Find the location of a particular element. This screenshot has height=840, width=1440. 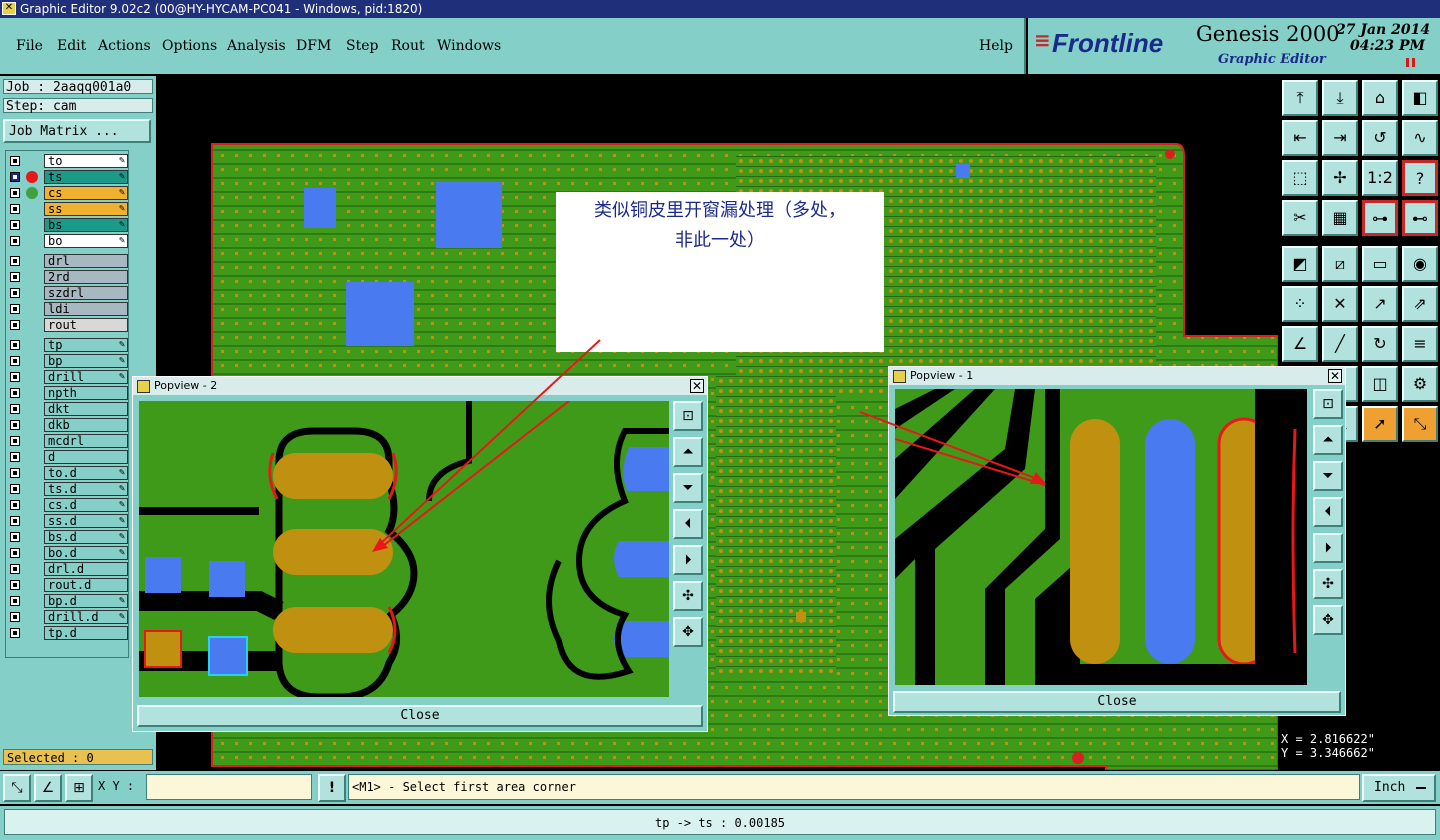

layer-name: mcdrl is located at coordinates (86, 441).